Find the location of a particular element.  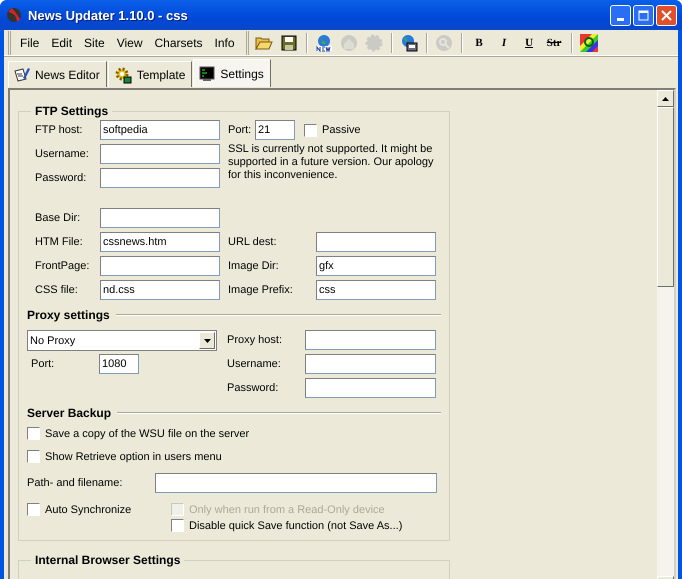

scroll-up-icon is located at coordinates (665, 98).